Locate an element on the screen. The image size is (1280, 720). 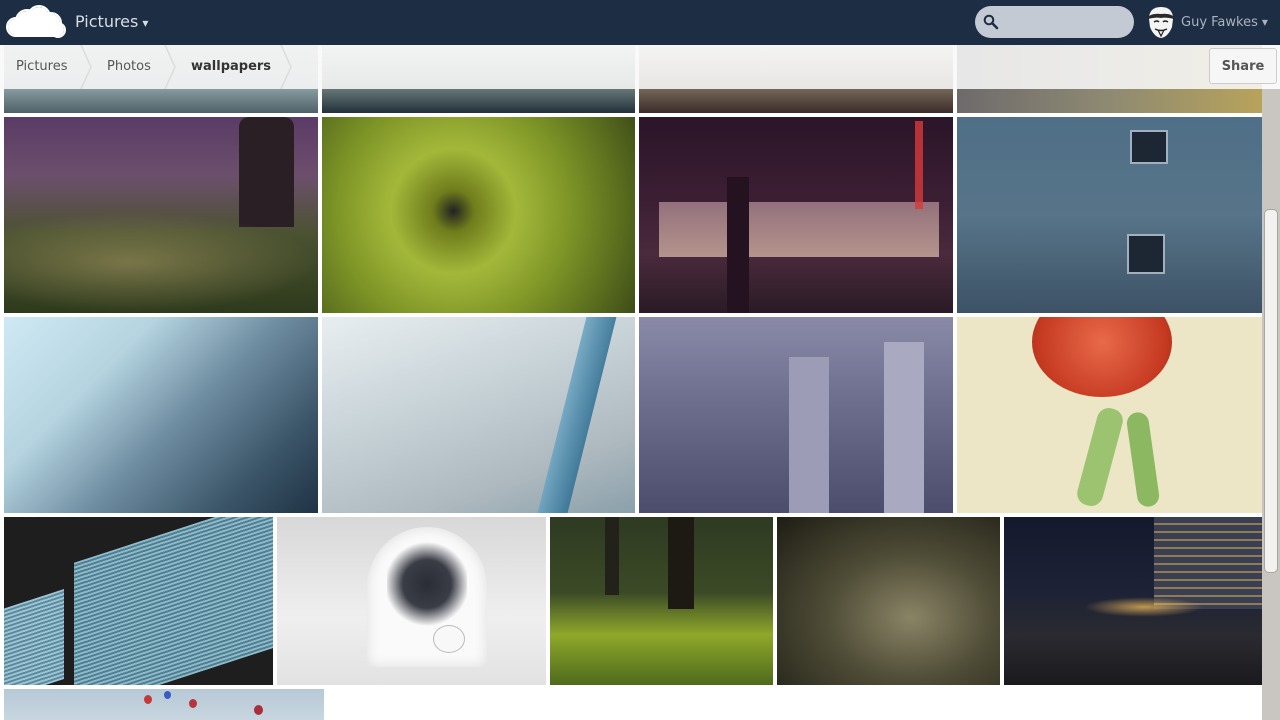
share-button: Share is located at coordinates (1243, 66).